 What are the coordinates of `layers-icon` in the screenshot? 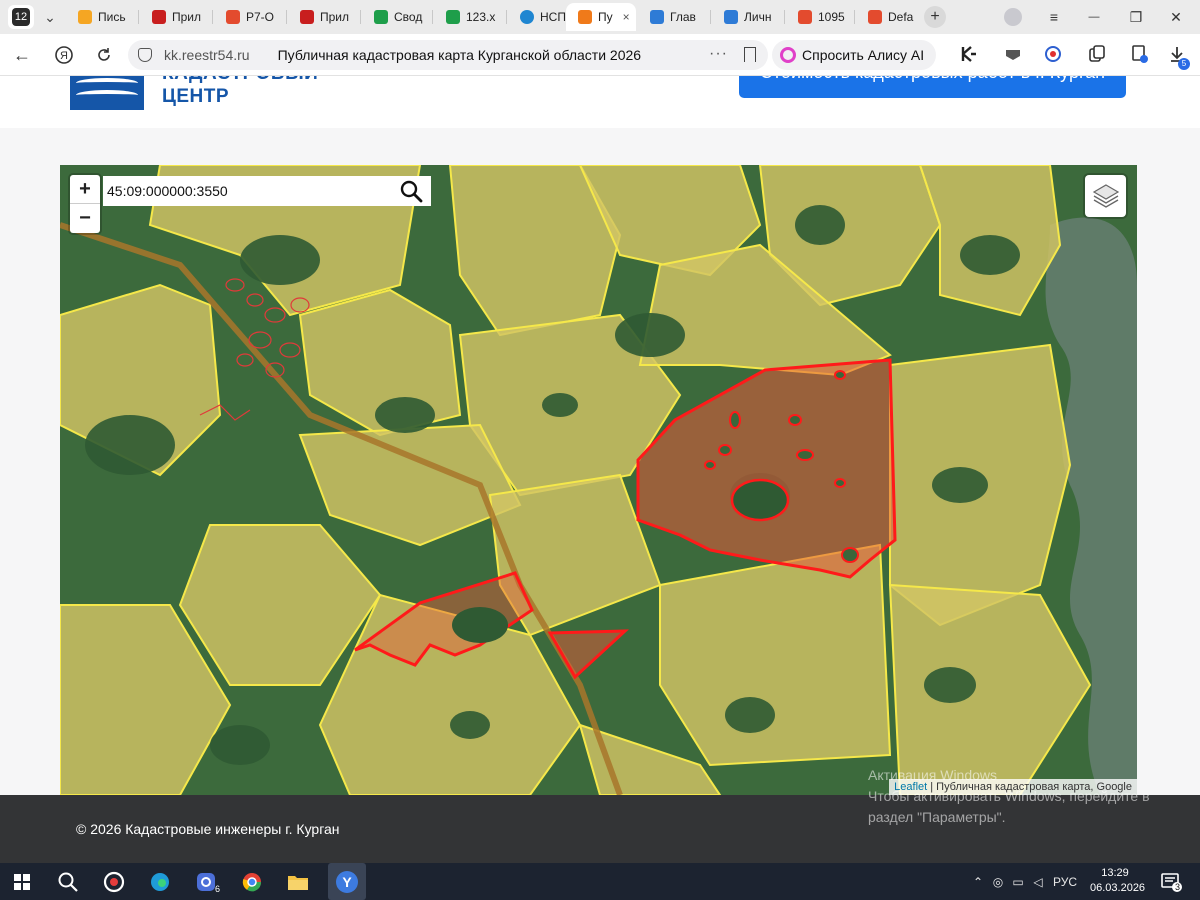 It's located at (1105, 196).